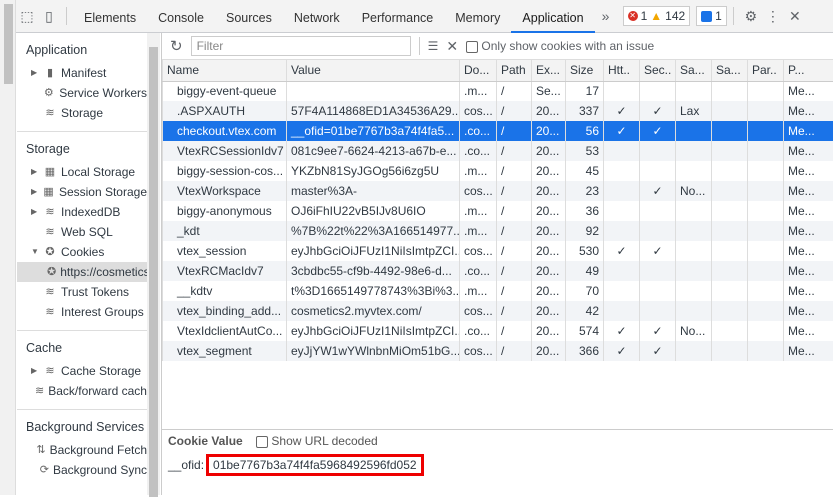 This screenshot has height=497, width=833. What do you see at coordinates (658, 111) in the screenshot?
I see `cell-sec: ✓` at bounding box center [658, 111].